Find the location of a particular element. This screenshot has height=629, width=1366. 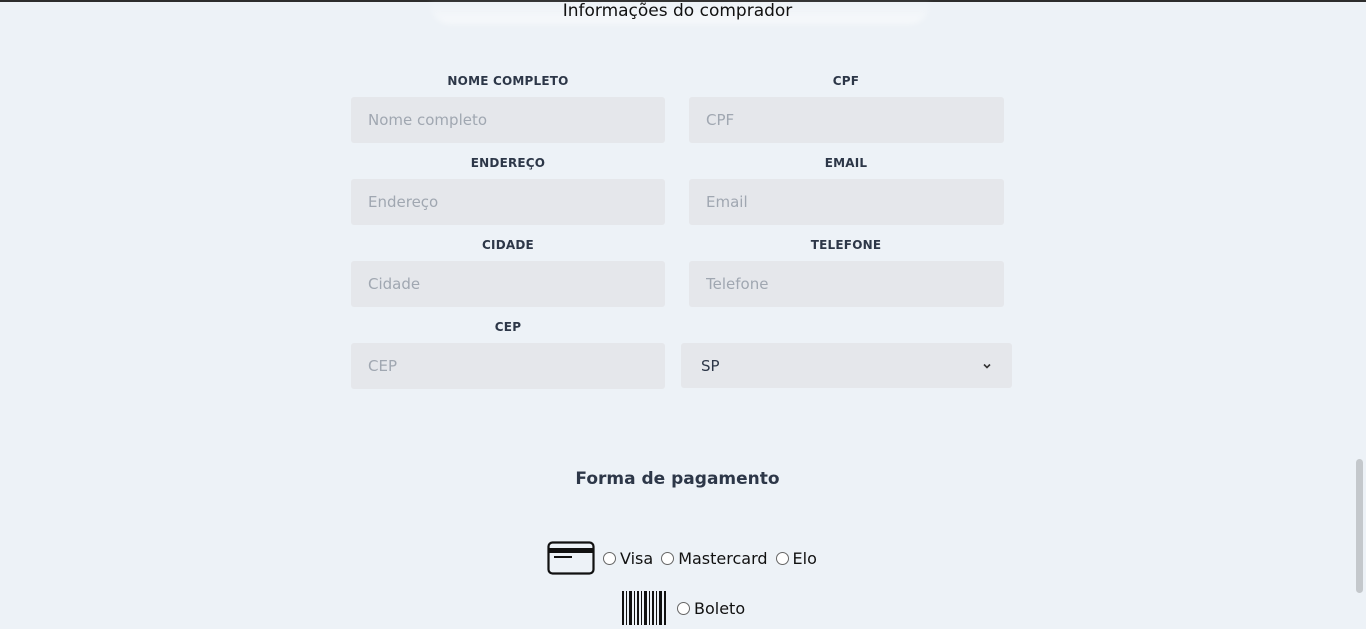

state-select-value: SP is located at coordinates (710, 365).